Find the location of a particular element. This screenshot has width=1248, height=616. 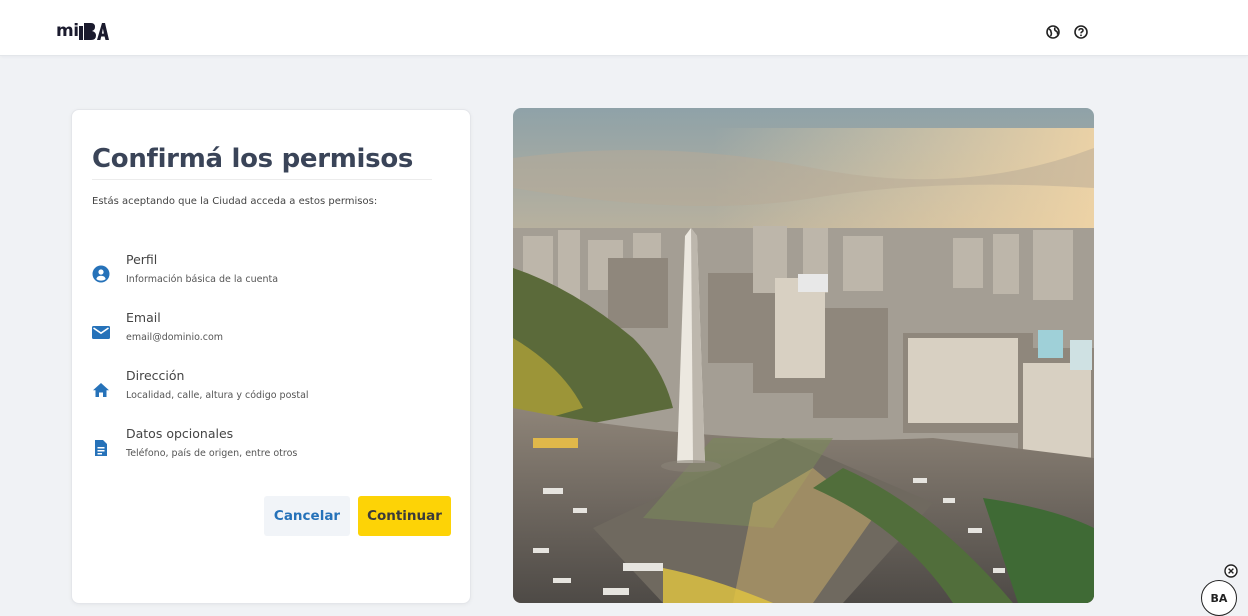

continue-button: Continuar is located at coordinates (404, 516).